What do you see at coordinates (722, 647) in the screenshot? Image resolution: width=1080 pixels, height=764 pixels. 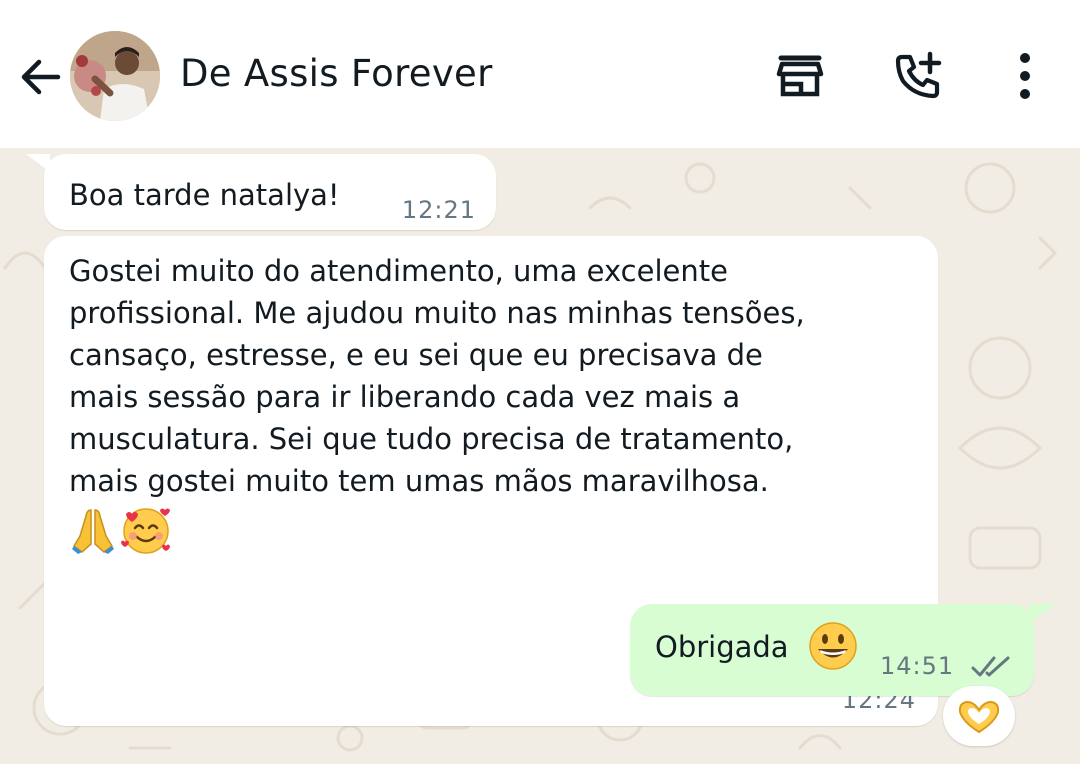 I see `message-text: Obrigada` at bounding box center [722, 647].